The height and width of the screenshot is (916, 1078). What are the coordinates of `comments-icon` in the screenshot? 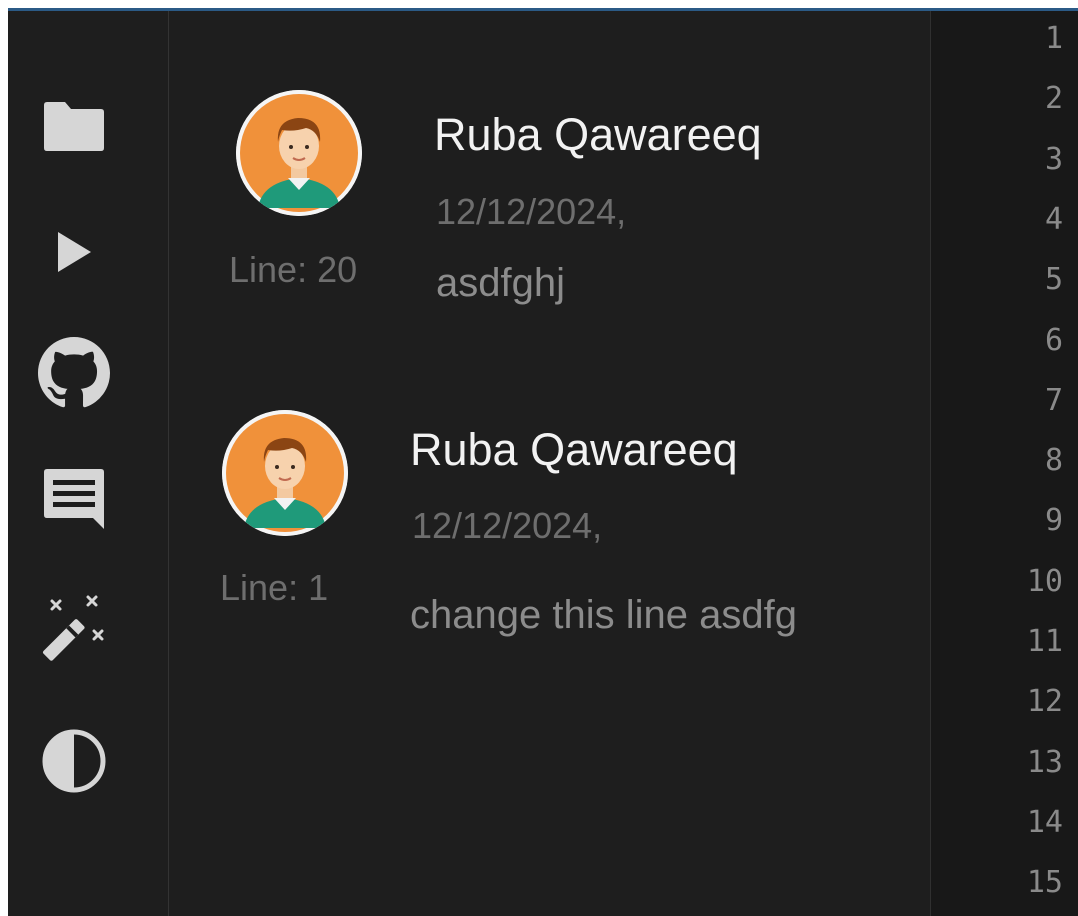 It's located at (74, 499).